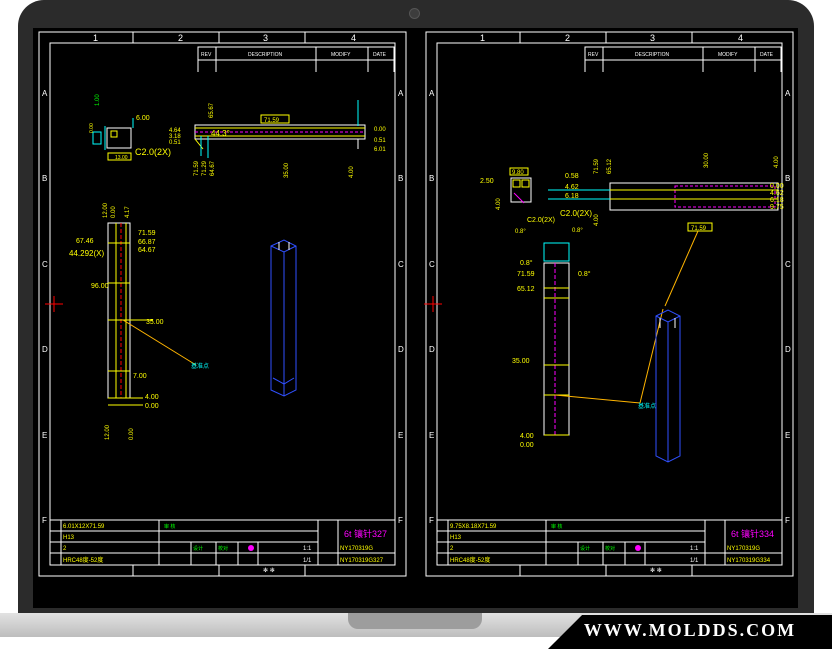 The width and height of the screenshot is (832, 655). I want to click on right-isometric-part, so click(668, 386).